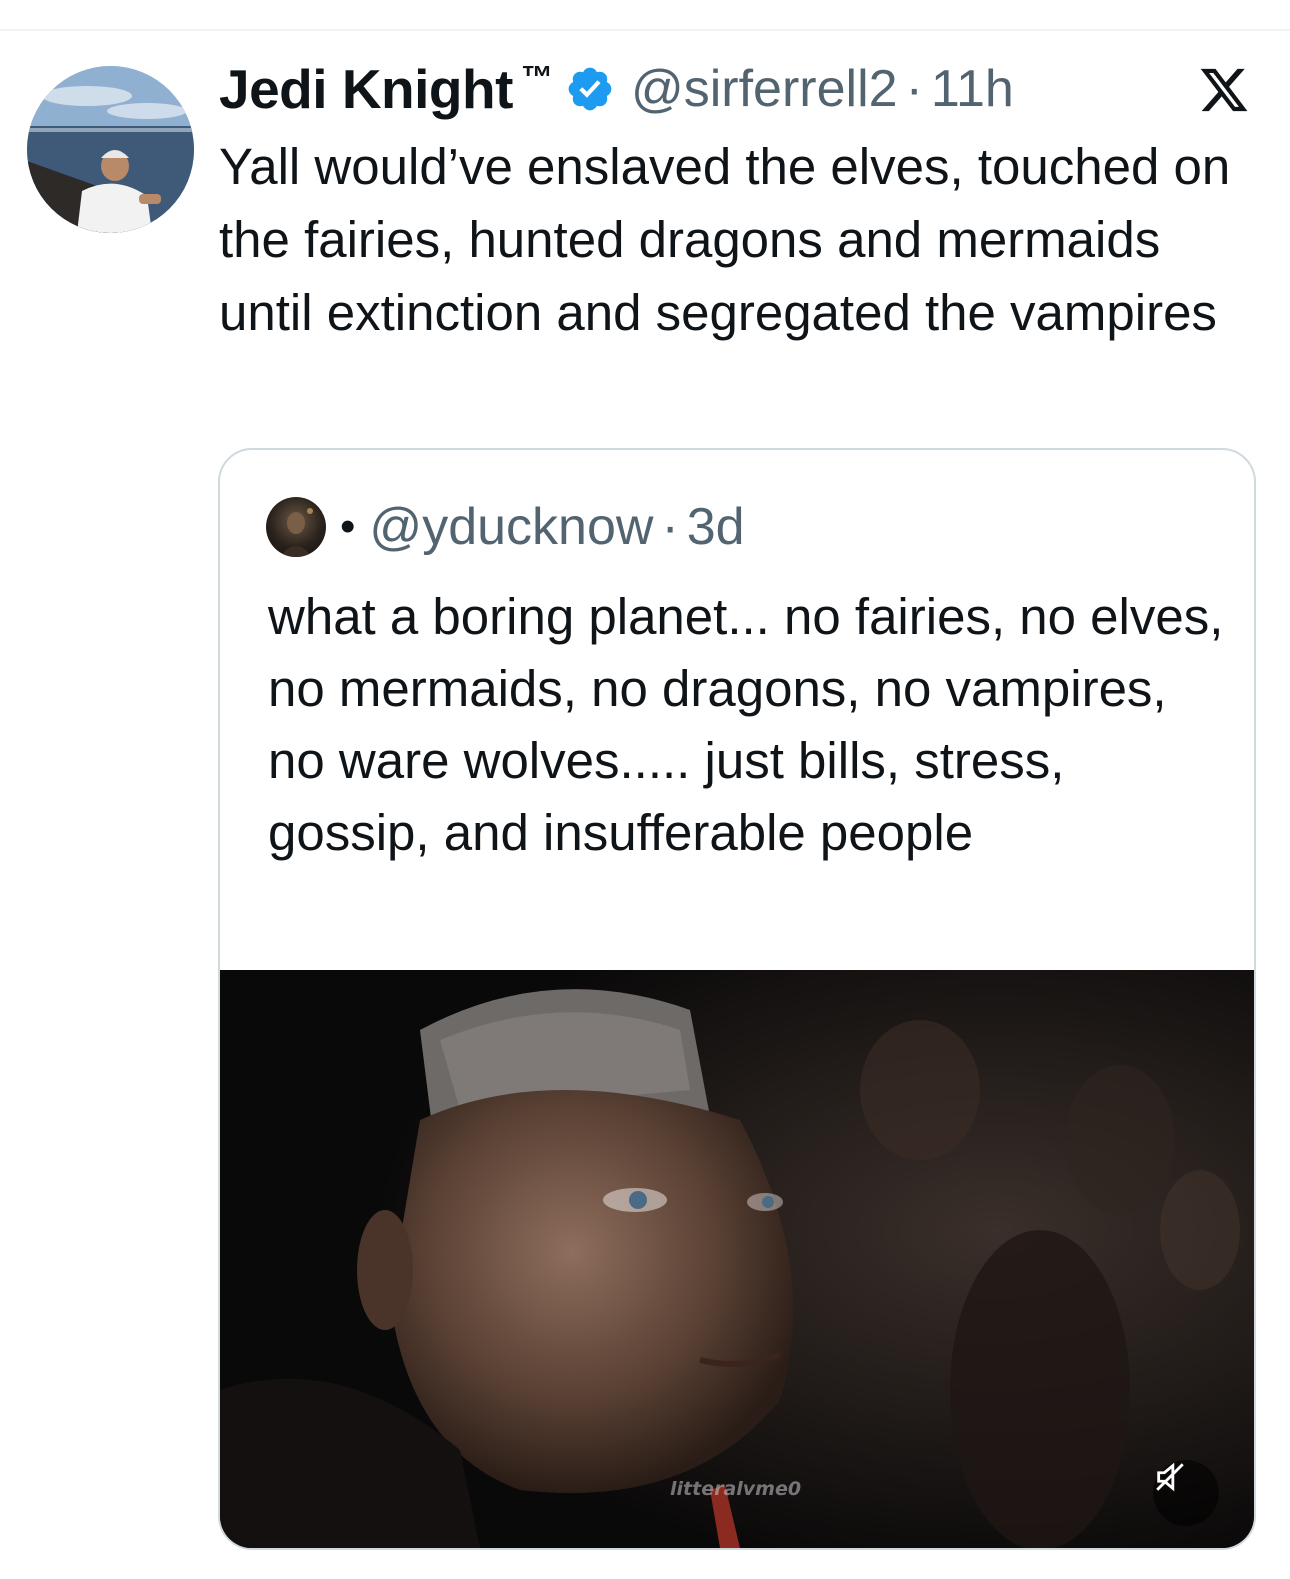 This screenshot has height=1579, width=1290. What do you see at coordinates (764, 89) in the screenshot?
I see `author-handle: @sirferrell2` at bounding box center [764, 89].